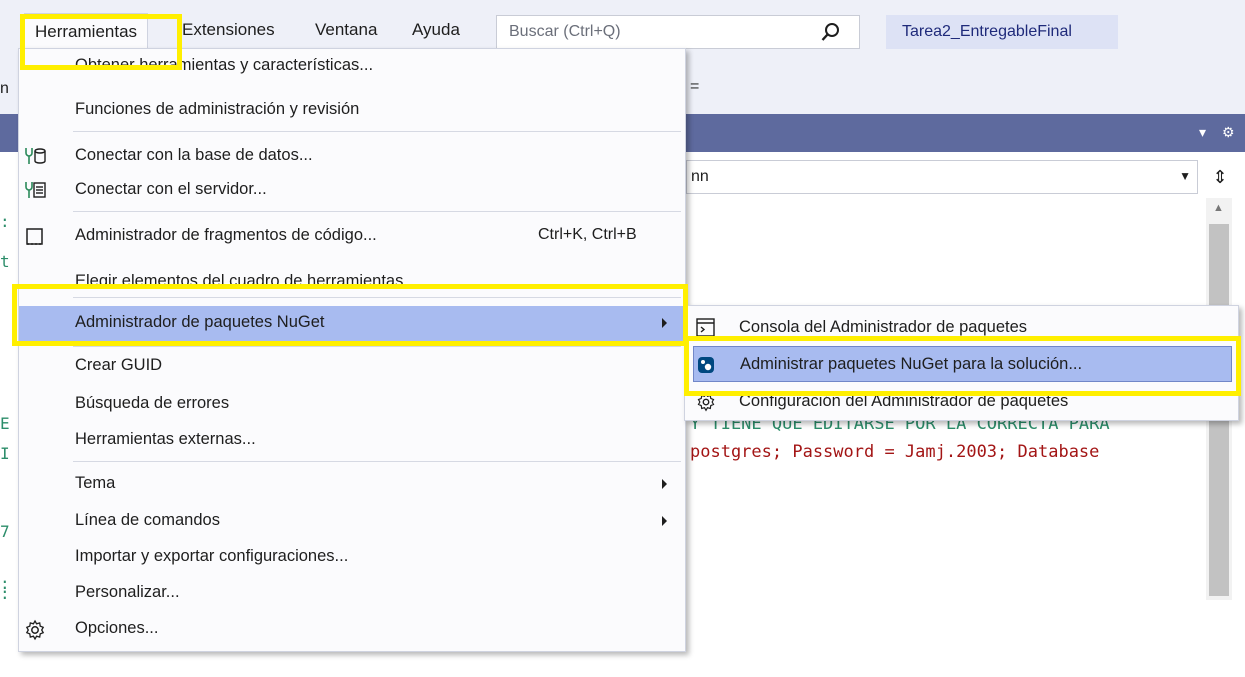  What do you see at coordinates (119, 365) in the screenshot?
I see `menu-item-label: Crear GUID` at bounding box center [119, 365].